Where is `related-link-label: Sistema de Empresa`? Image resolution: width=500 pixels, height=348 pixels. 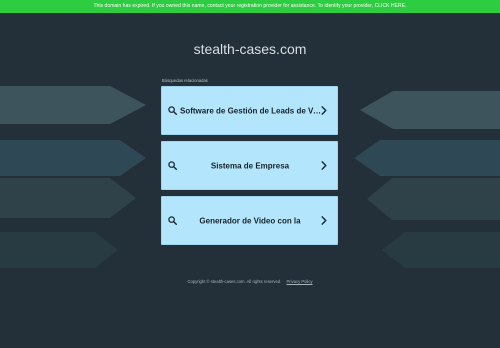 related-link-label: Sistema de Empresa is located at coordinates (250, 165).